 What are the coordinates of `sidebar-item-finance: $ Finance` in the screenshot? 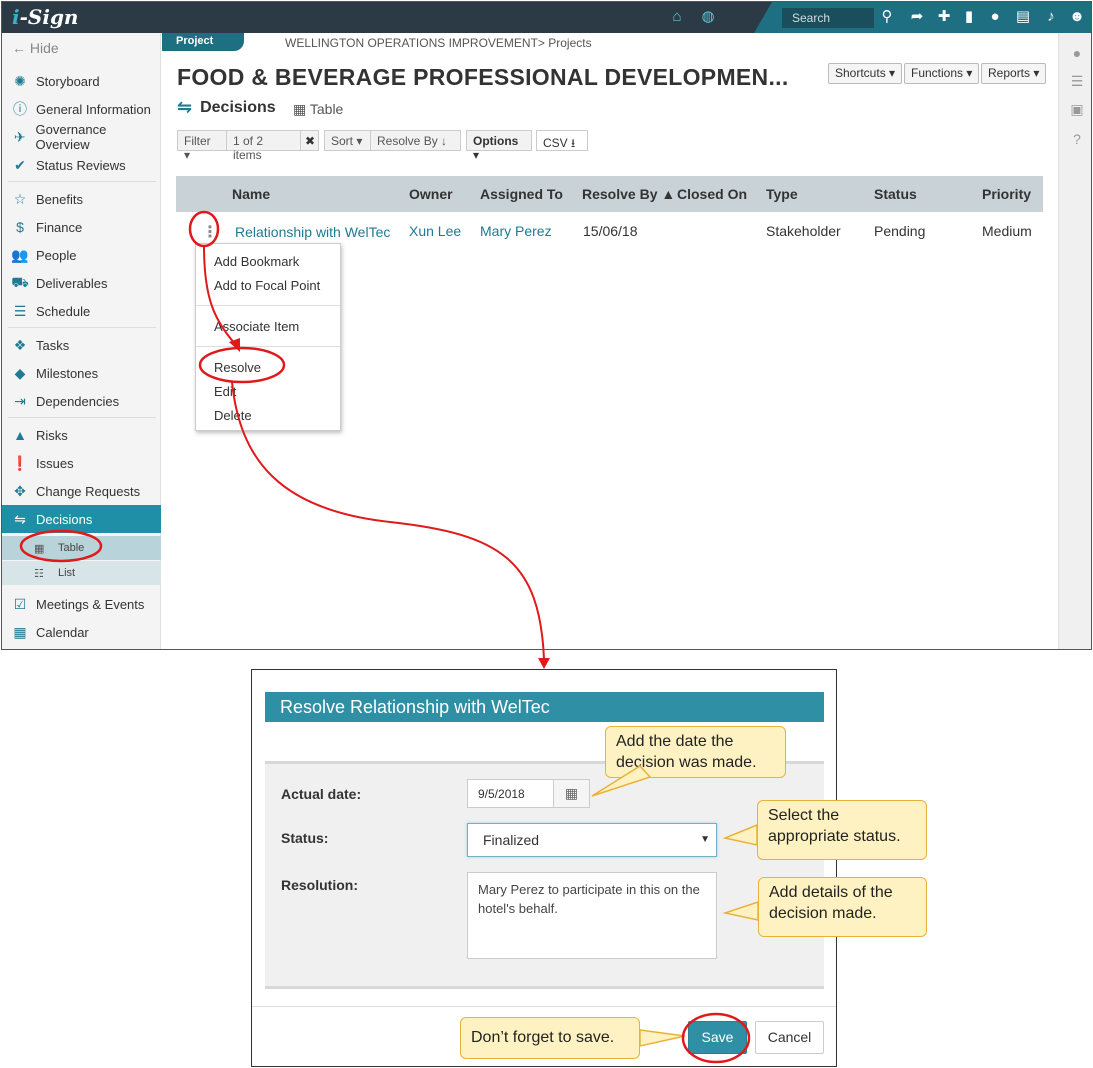 It's located at (81, 227).